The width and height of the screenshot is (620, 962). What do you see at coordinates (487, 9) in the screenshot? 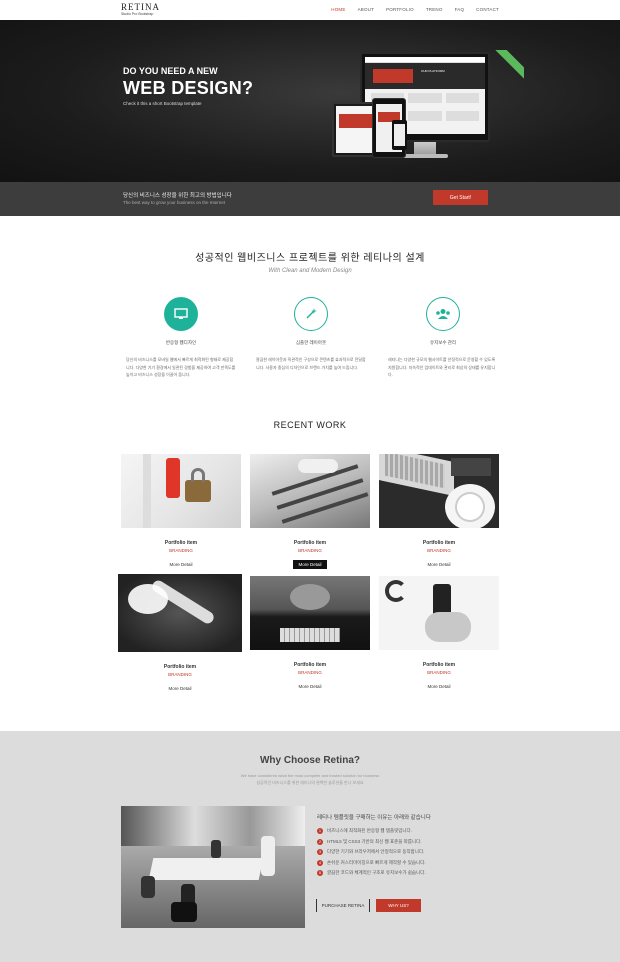
I see `nav-contact: CONTACT` at bounding box center [487, 9].